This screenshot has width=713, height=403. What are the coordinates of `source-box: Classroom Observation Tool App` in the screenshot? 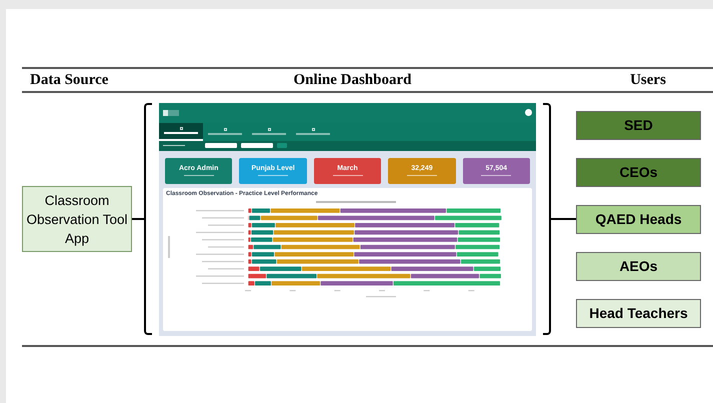 It's located at (77, 219).